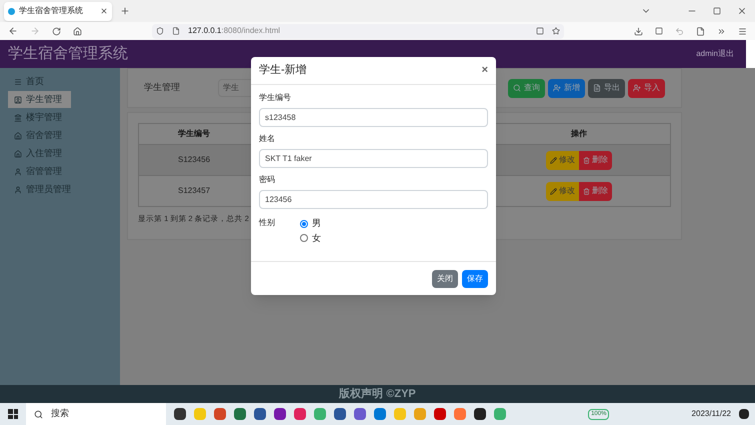 The image size is (755, 425). I want to click on input-field: SKT T1 faker, so click(373, 158).